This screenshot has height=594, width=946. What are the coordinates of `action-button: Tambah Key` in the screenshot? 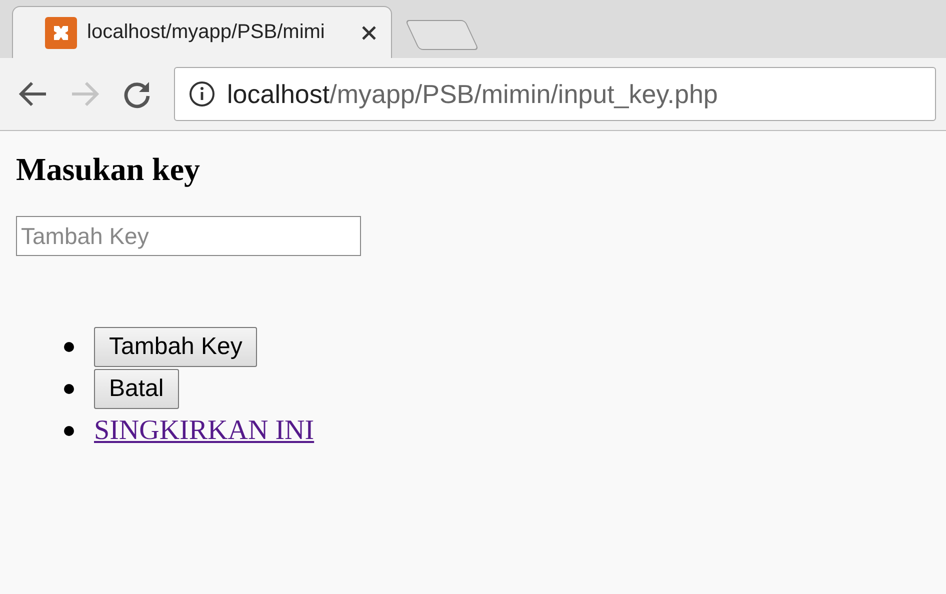 It's located at (176, 347).